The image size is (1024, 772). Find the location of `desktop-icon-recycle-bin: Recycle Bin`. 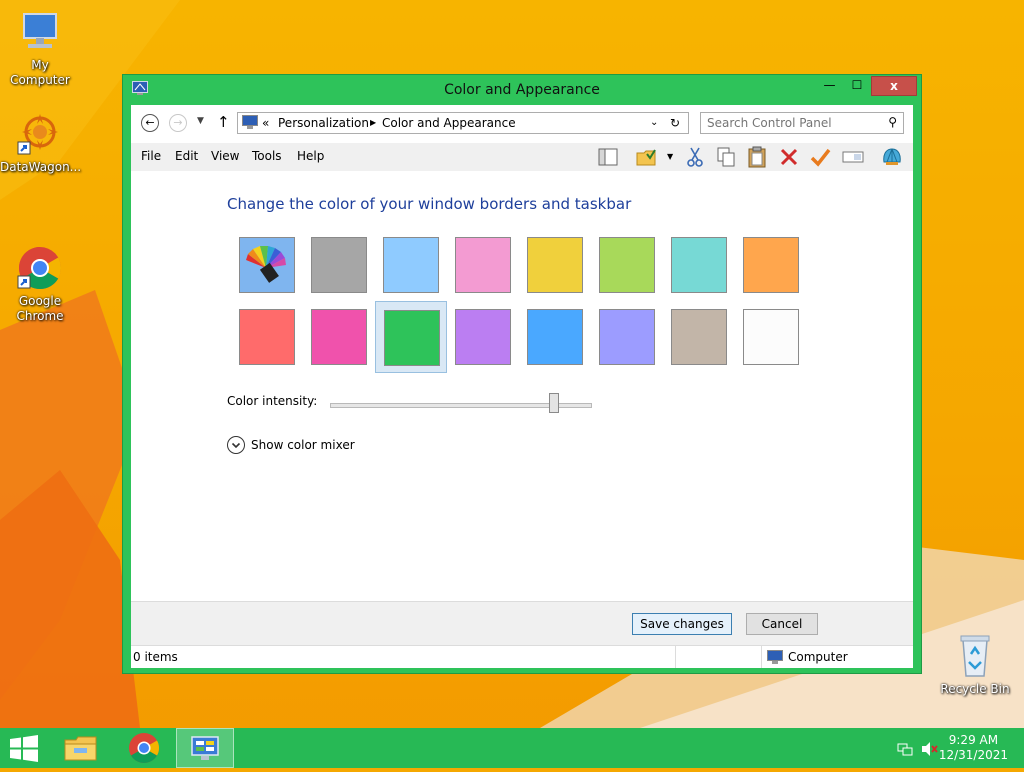

desktop-icon-recycle-bin: Recycle Bin is located at coordinates (975, 664).